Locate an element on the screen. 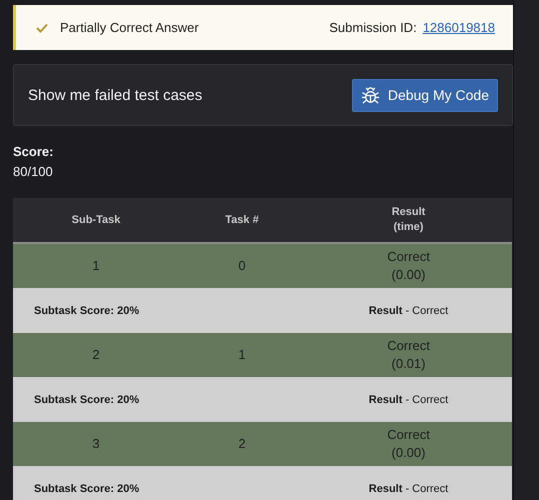 This screenshot has height=500, width=539. column-header: Sub-Task is located at coordinates (96, 220).